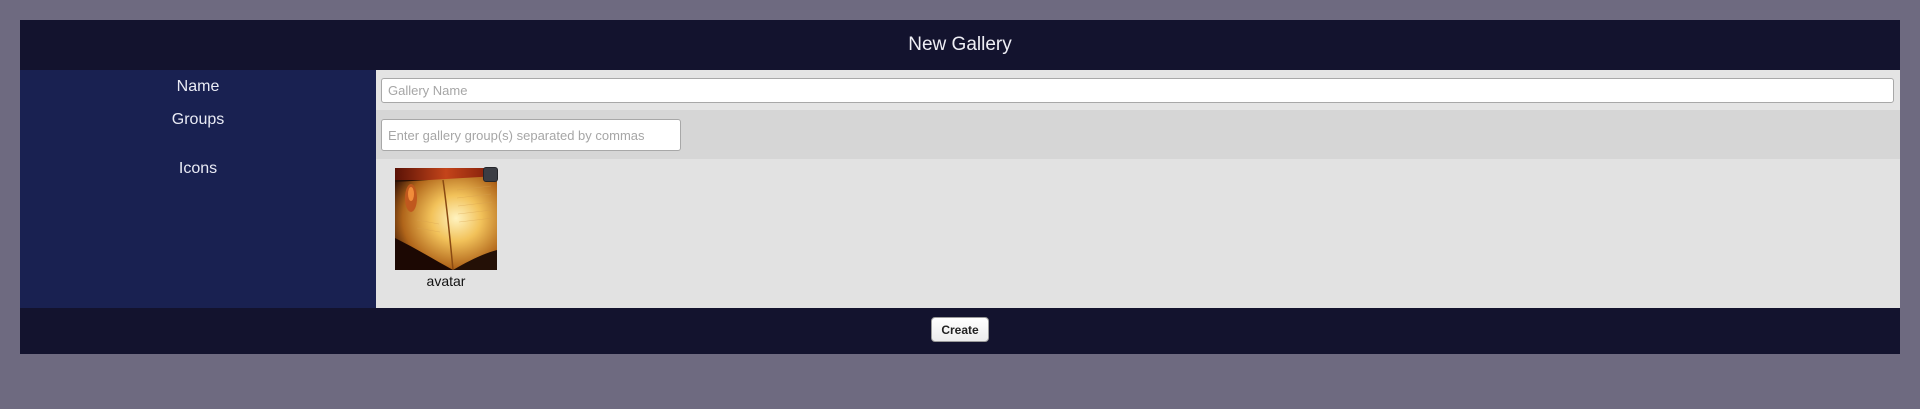 This screenshot has width=1920, height=409. I want to click on icon-tile-avatar: avatar, so click(446, 231).